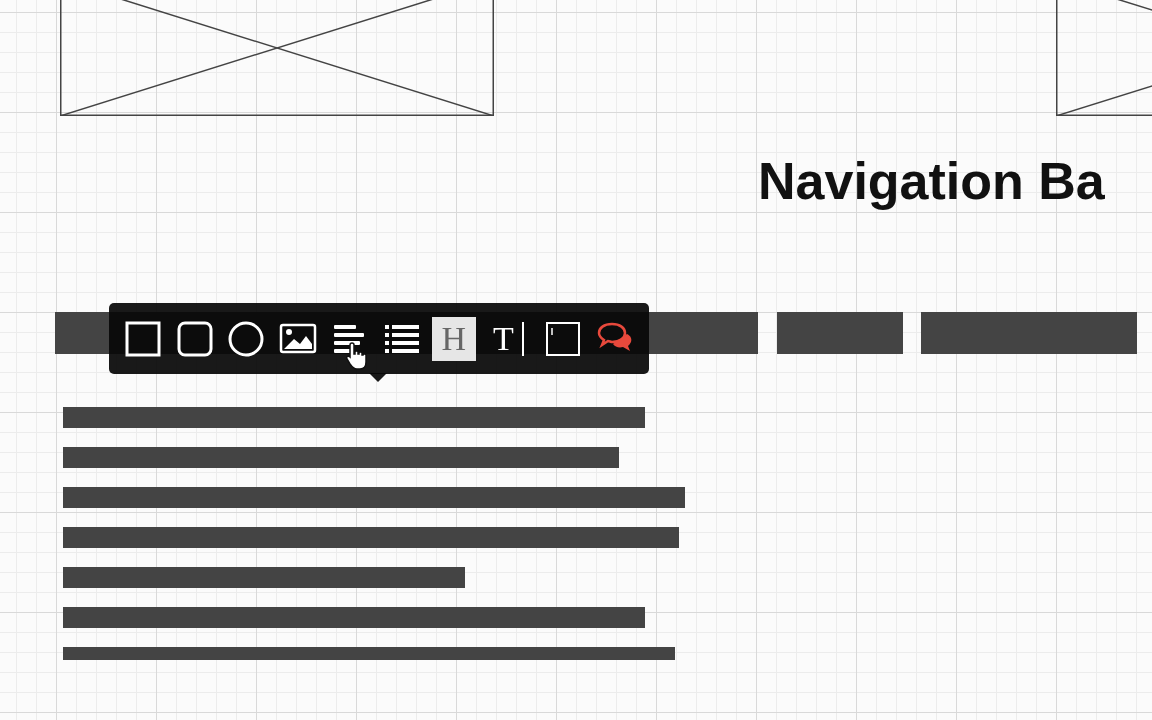 The image size is (1152, 720). What do you see at coordinates (453, 338) in the screenshot?
I see `heading-tool: H` at bounding box center [453, 338].